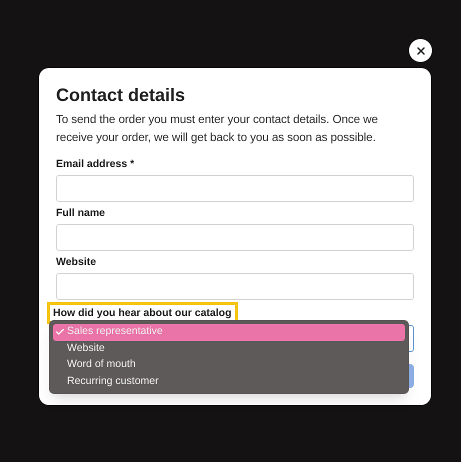  I want to click on field-label: Full name, so click(81, 213).